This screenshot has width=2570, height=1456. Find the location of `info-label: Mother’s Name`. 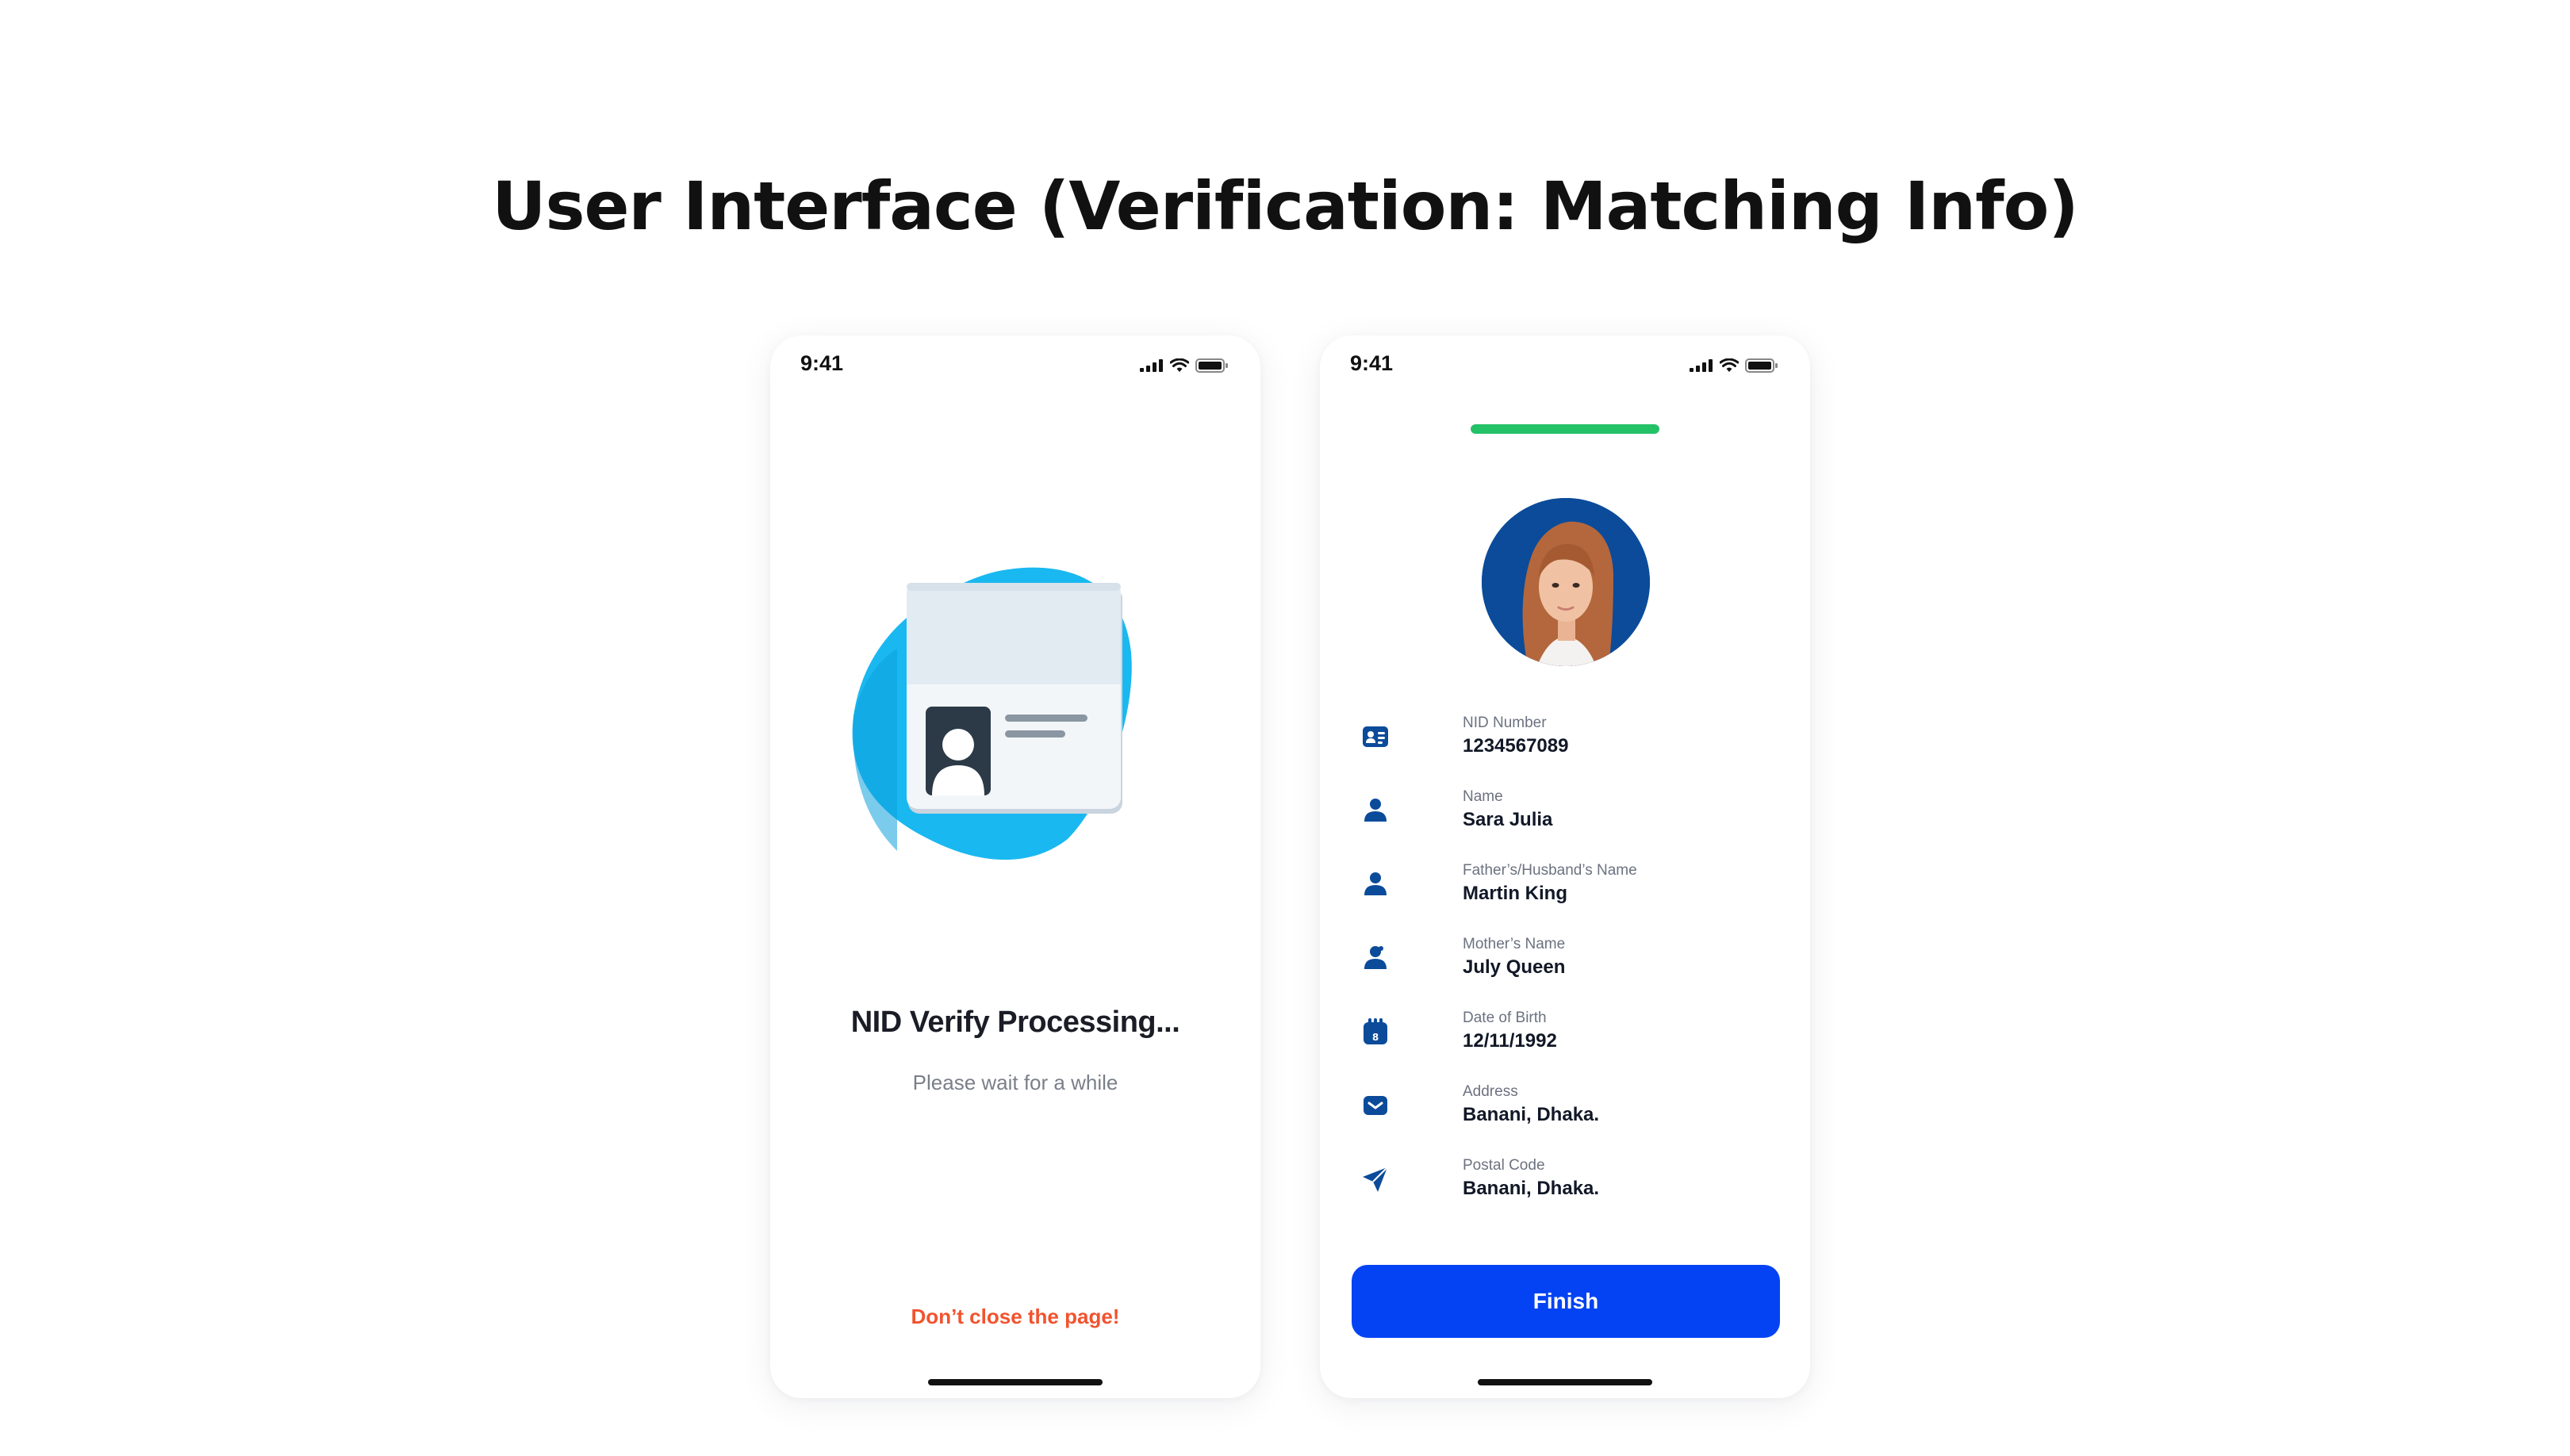

info-label: Mother’s Name is located at coordinates (1514, 944).